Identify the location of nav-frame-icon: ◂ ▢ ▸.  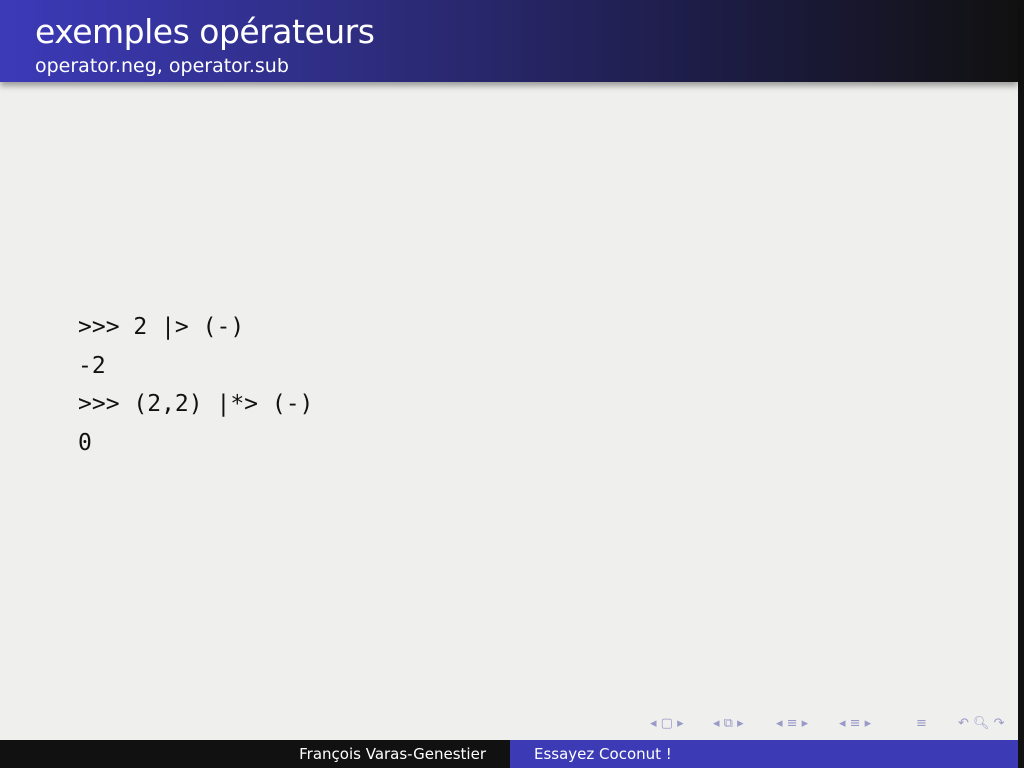
(667, 723).